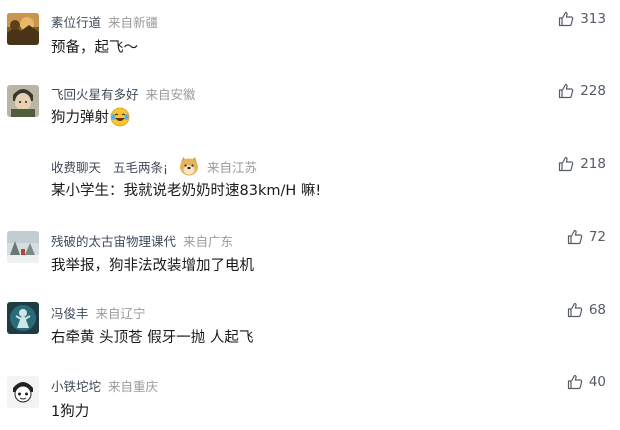 The width and height of the screenshot is (620, 430). I want to click on location-label: 来自辽宁, so click(120, 313).